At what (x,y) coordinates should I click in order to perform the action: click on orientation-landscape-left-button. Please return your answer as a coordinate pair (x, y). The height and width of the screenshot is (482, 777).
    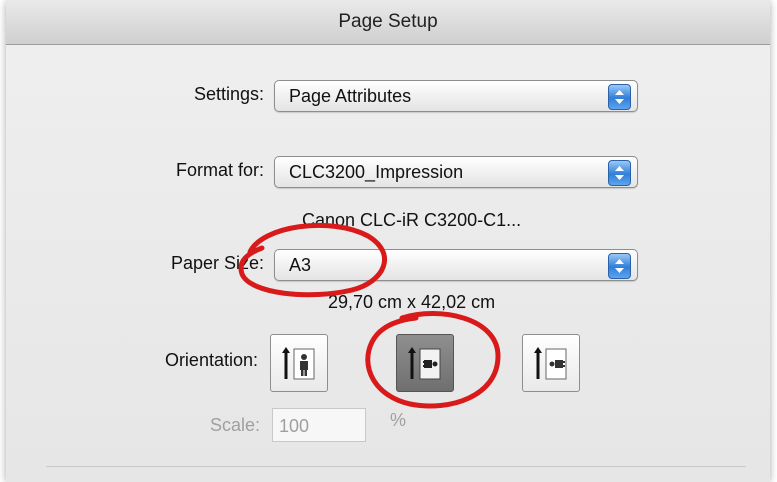
    Looking at the image, I should click on (425, 363).